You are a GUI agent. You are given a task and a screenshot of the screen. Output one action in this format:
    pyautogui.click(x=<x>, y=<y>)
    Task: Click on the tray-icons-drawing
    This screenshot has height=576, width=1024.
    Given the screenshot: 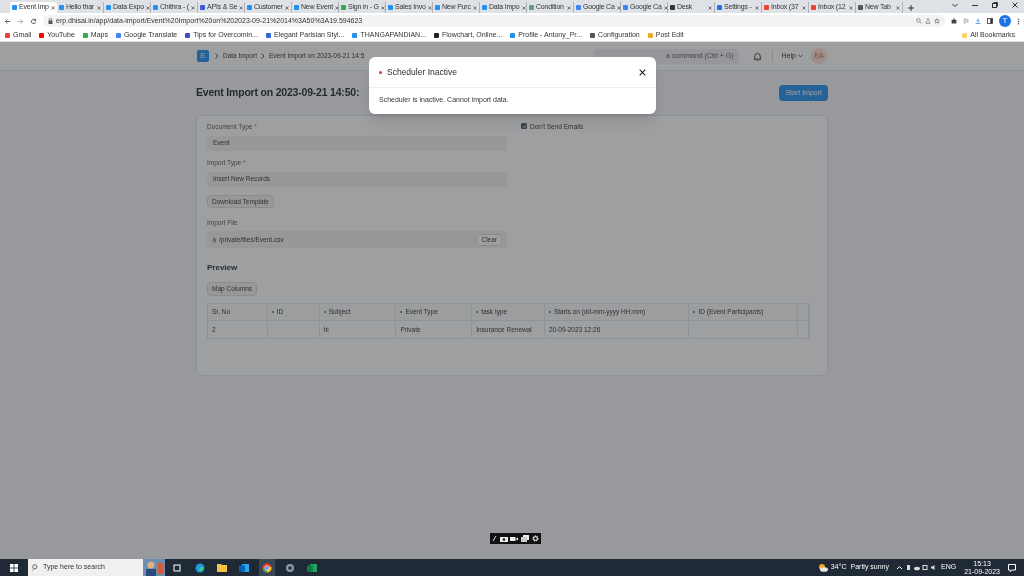 What is the action you would take?
    pyautogui.click(x=917, y=567)
    